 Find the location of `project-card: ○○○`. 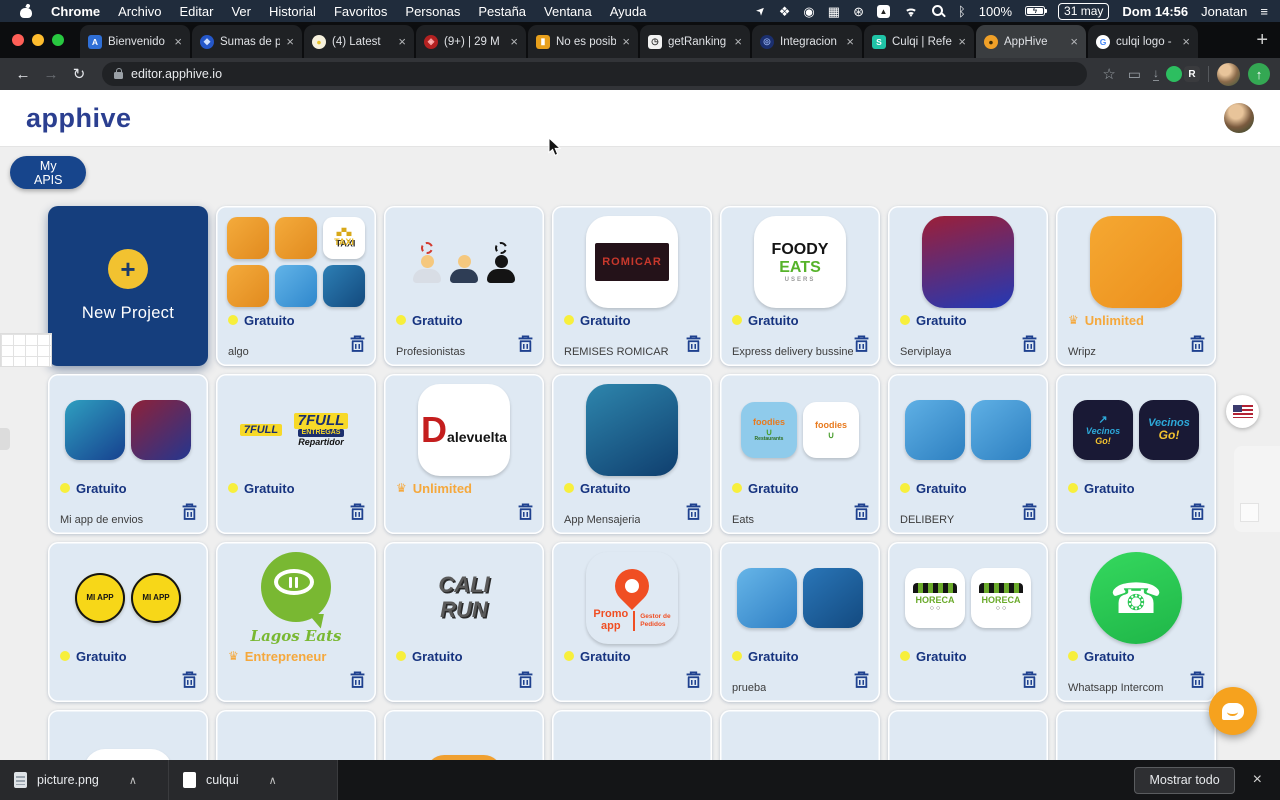

project-card: ○○○ is located at coordinates (632, 735).